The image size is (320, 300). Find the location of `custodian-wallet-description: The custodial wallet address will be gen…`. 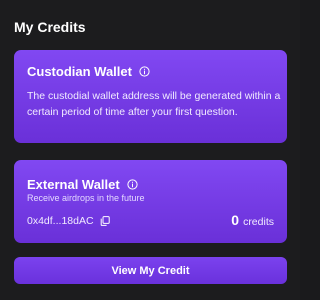

custodian-wallet-description: The custodial wallet address will be gen… is located at coordinates (154, 104).